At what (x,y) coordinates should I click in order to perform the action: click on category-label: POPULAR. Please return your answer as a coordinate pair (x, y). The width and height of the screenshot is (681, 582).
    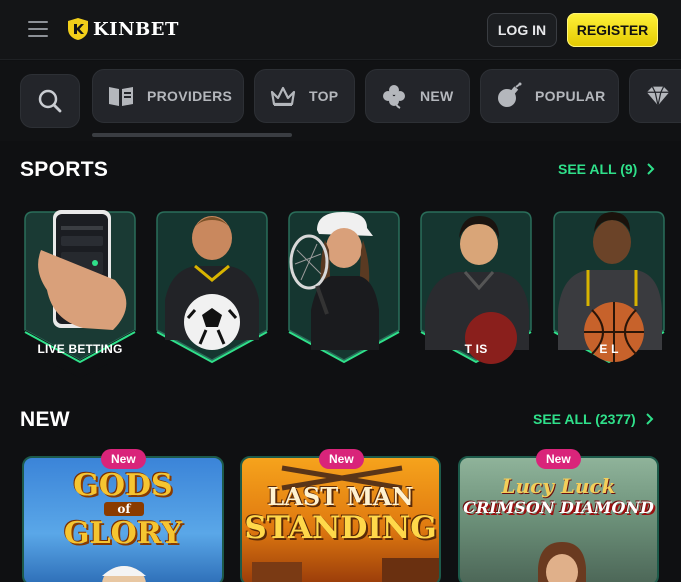
    Looking at the image, I should click on (570, 96).